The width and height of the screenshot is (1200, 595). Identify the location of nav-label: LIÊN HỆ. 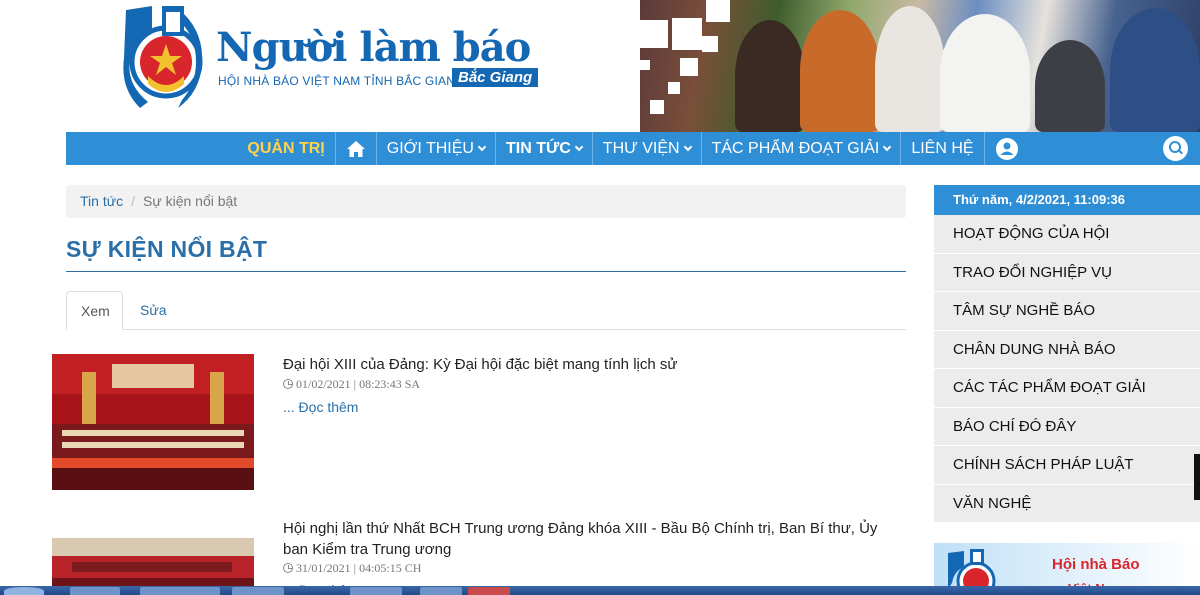
(942, 148).